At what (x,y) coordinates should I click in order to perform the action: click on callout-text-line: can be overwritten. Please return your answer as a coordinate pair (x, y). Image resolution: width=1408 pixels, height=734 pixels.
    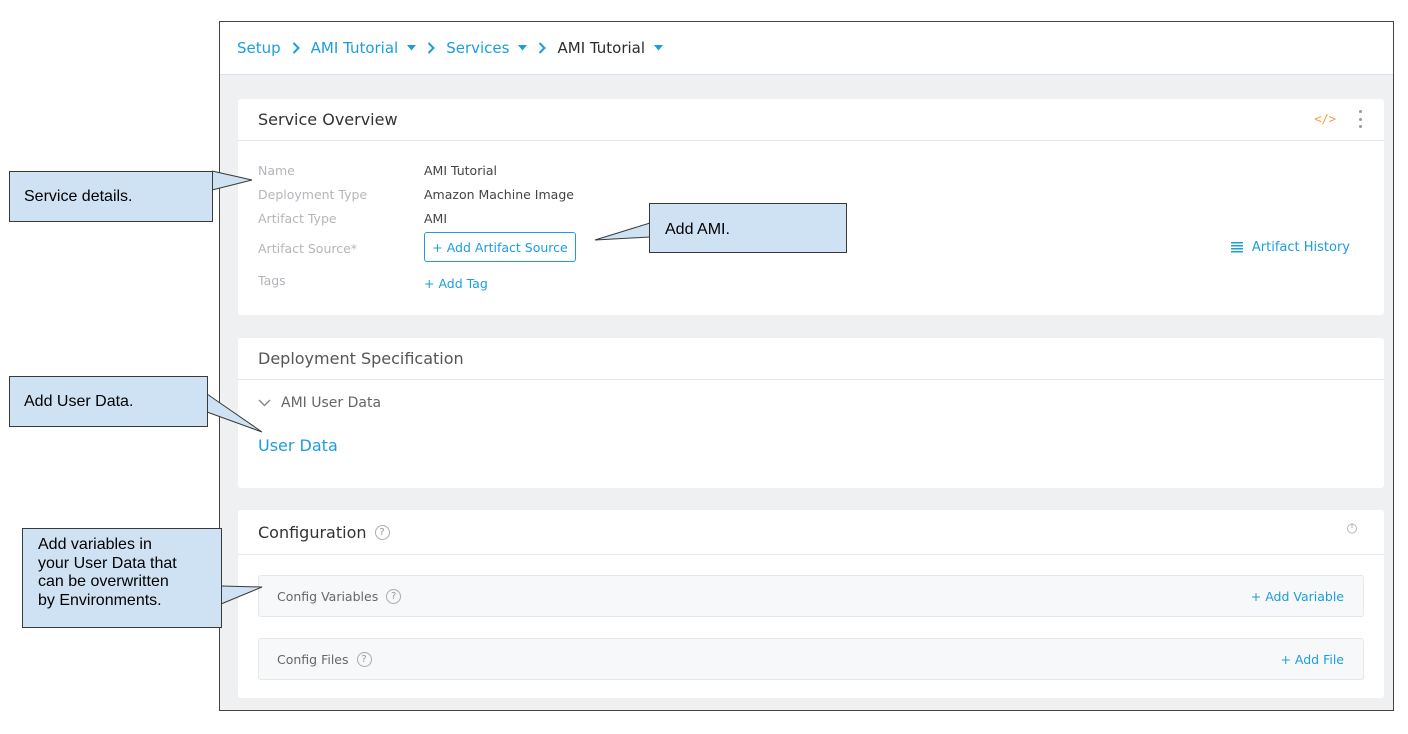
    Looking at the image, I should click on (103, 581).